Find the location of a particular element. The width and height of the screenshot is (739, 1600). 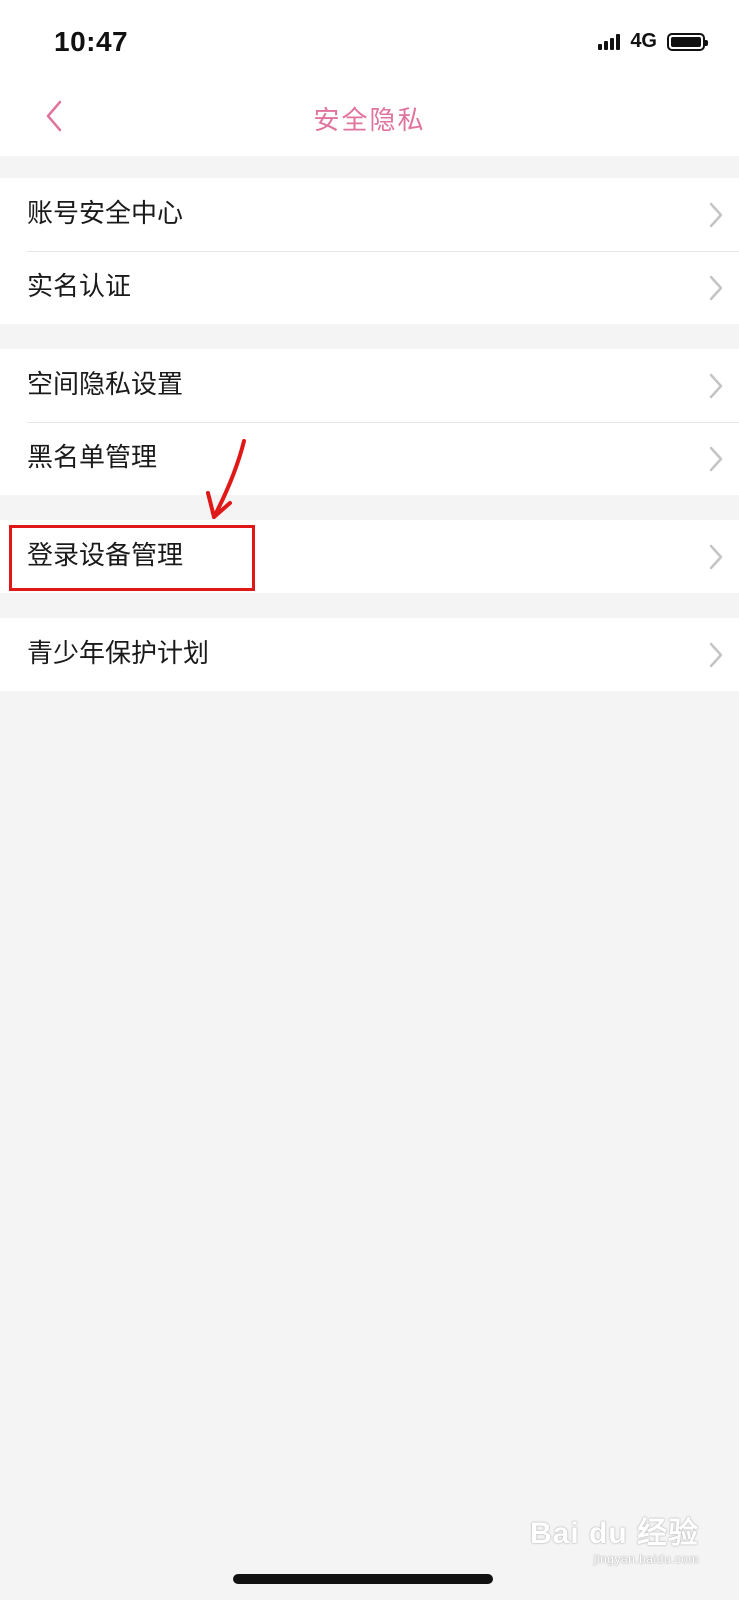

home-indicator is located at coordinates (363, 1579).